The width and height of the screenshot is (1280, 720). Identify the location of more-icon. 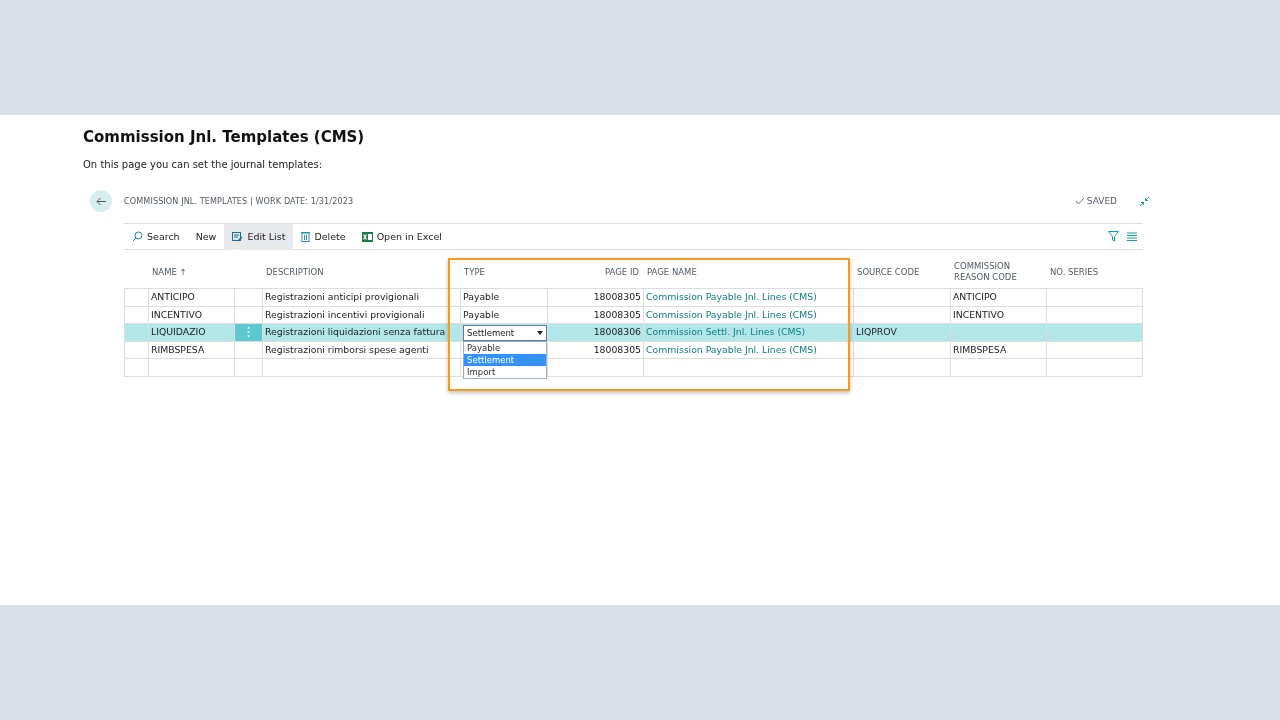
(248, 332).